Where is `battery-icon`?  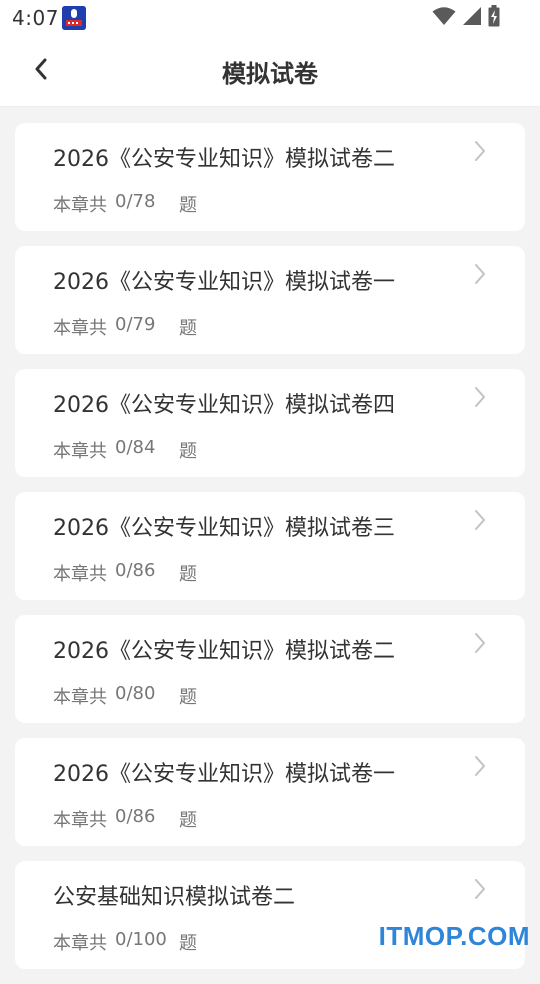 battery-icon is located at coordinates (494, 18).